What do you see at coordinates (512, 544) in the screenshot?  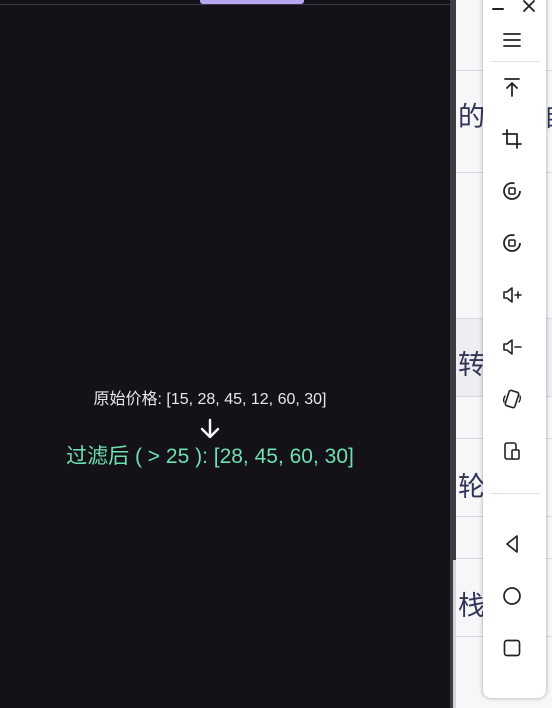 I see `back-icon` at bounding box center [512, 544].